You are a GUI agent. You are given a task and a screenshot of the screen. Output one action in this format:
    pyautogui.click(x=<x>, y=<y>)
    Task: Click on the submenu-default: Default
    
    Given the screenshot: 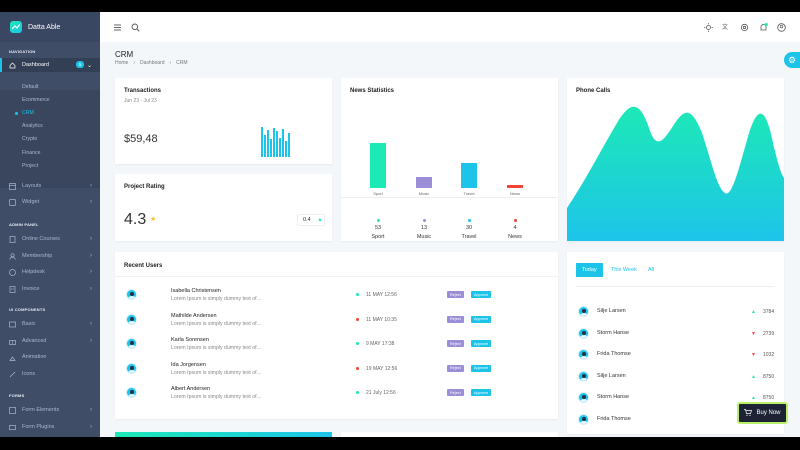 What is the action you would take?
    pyautogui.click(x=30, y=87)
    